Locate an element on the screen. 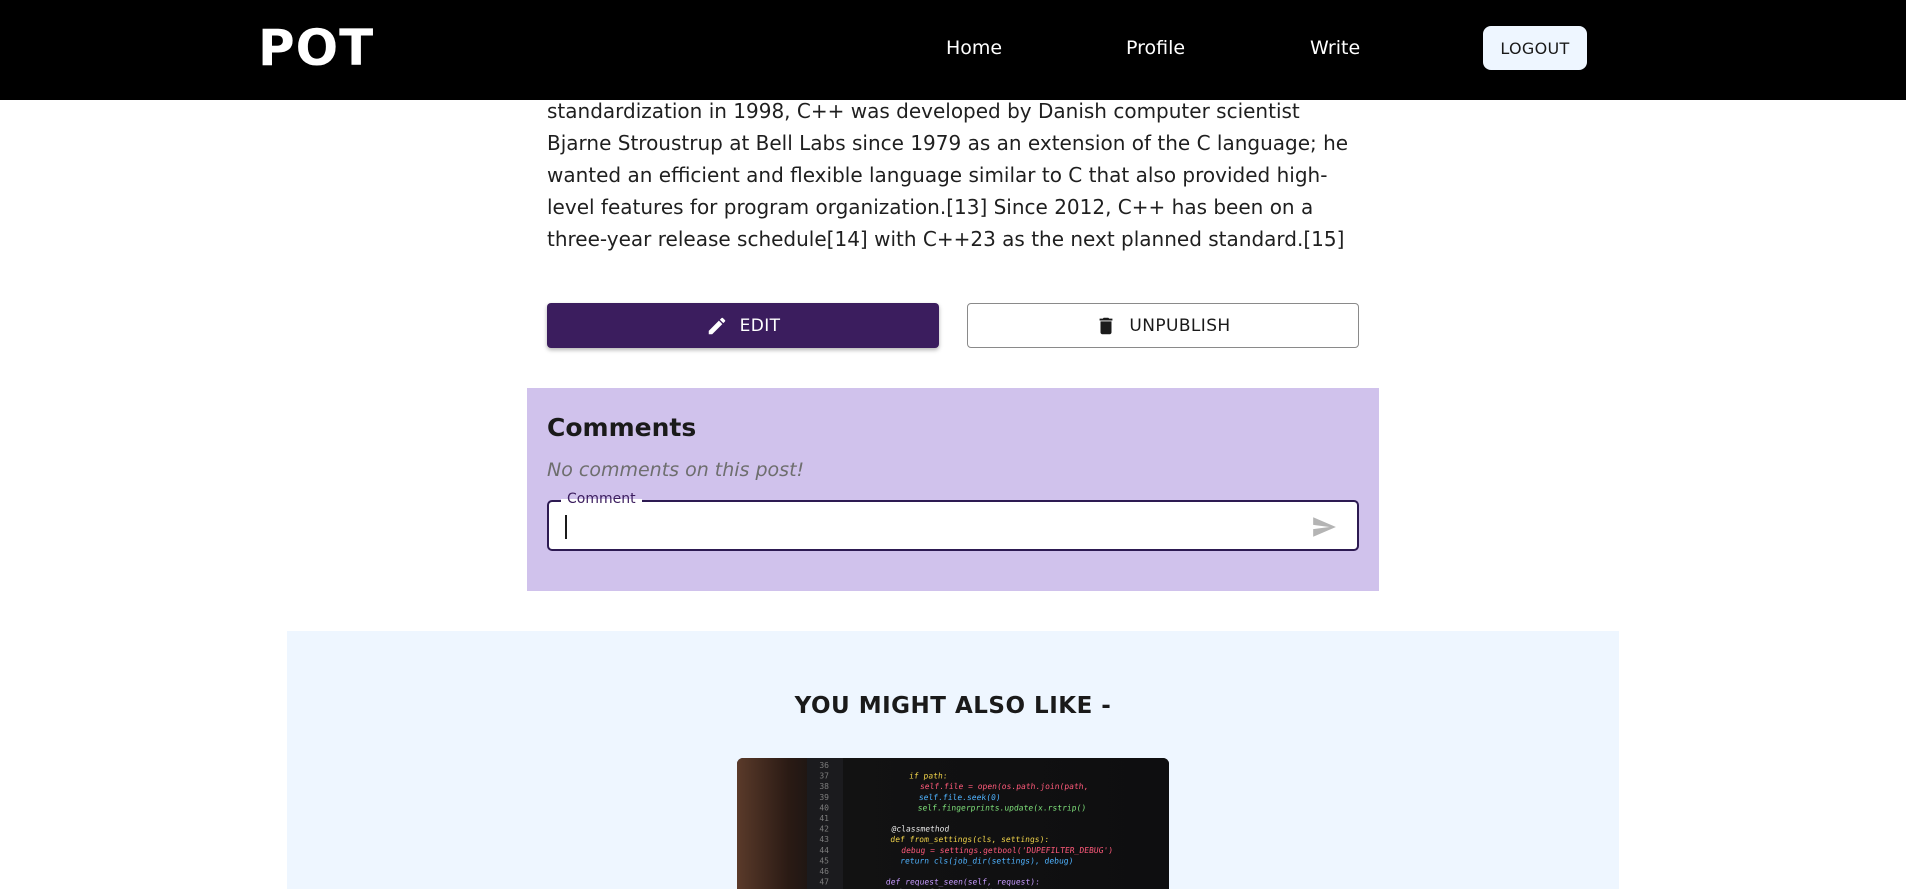  code-line-text: self.fingerprints.update(x.rstrip() is located at coordinates (1001, 807).